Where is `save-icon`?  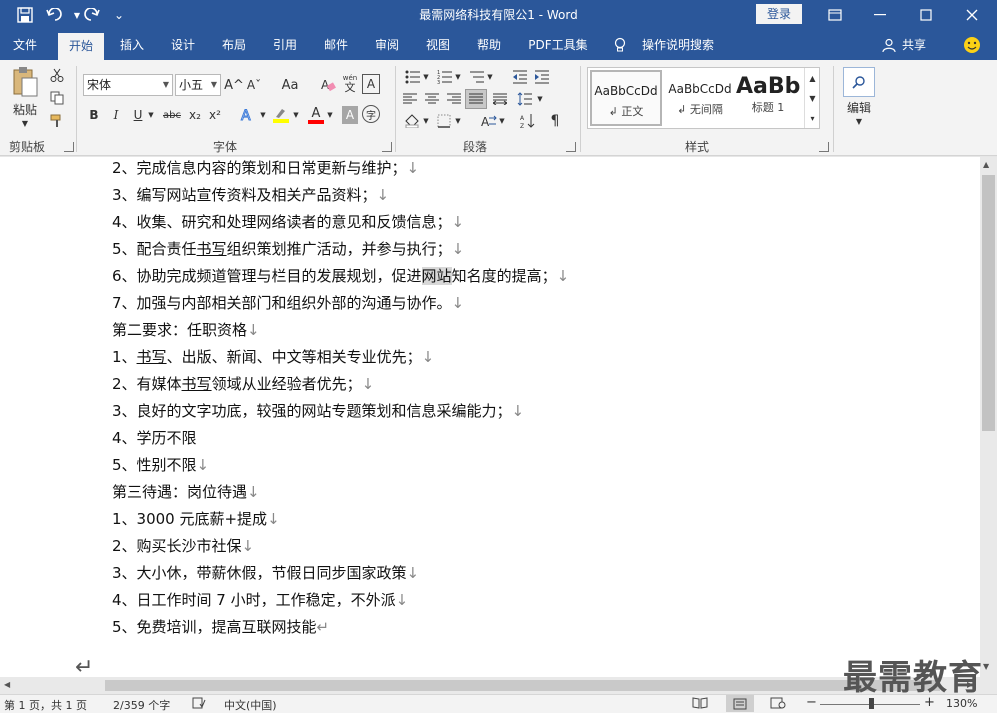 save-icon is located at coordinates (25, 15).